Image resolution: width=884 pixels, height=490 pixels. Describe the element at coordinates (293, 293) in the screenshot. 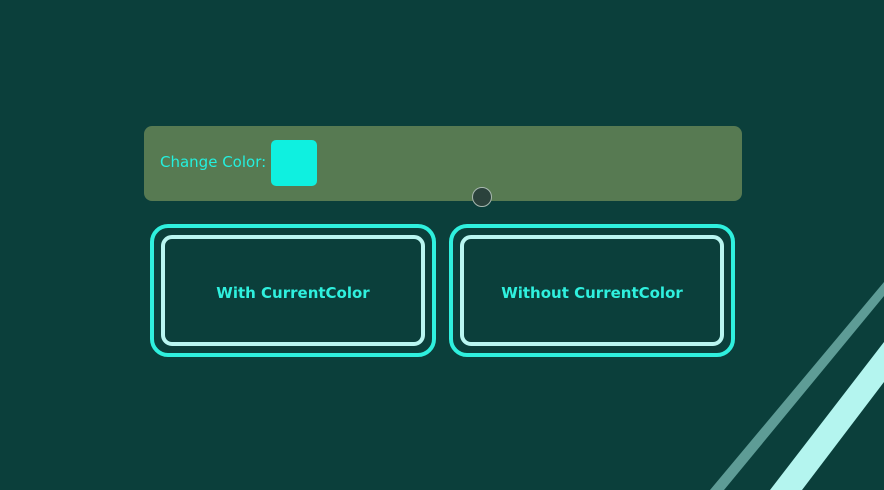

I see `with-currentcolor-label: With CurrentColor` at that location.